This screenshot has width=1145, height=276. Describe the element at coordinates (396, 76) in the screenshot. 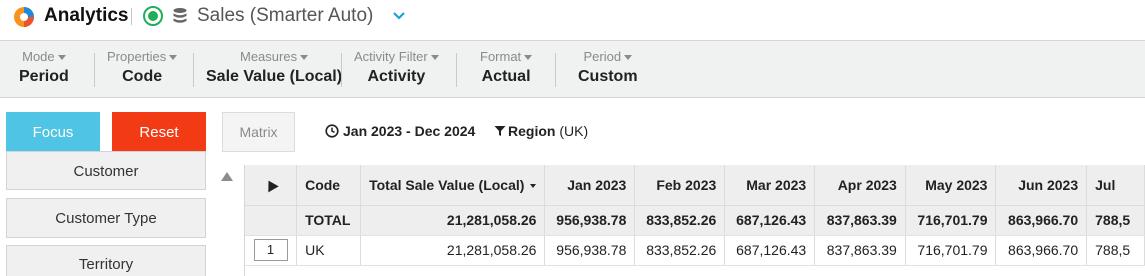

I see `toolbar-value: Activity` at that location.